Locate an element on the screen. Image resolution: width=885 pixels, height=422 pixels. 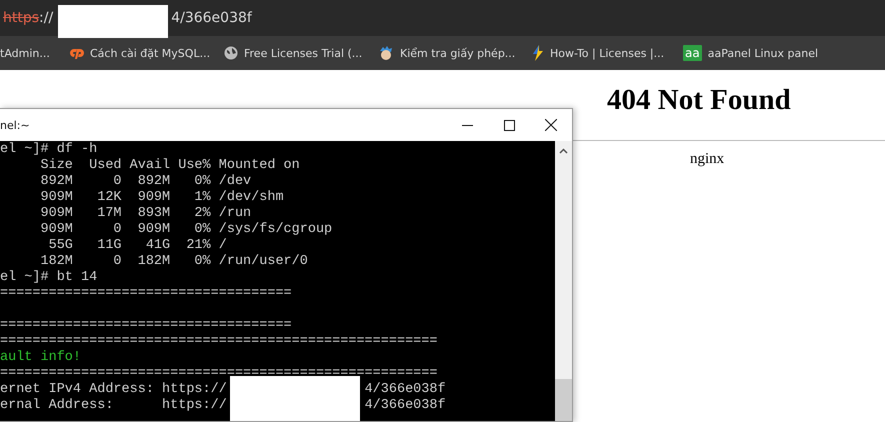
page-heading: 404 Not Found is located at coordinates (699, 100).